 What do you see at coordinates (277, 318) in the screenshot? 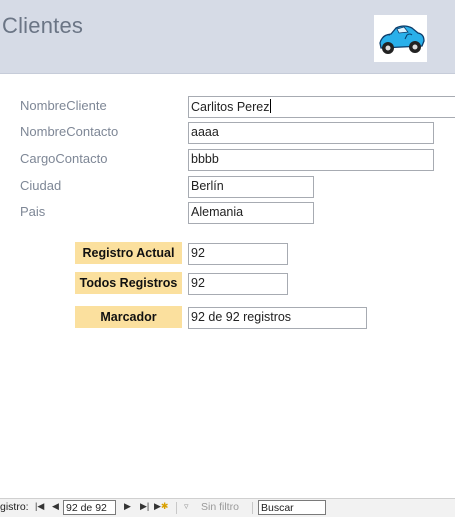
I see `marcador-field: 92 de 92 registros` at bounding box center [277, 318].